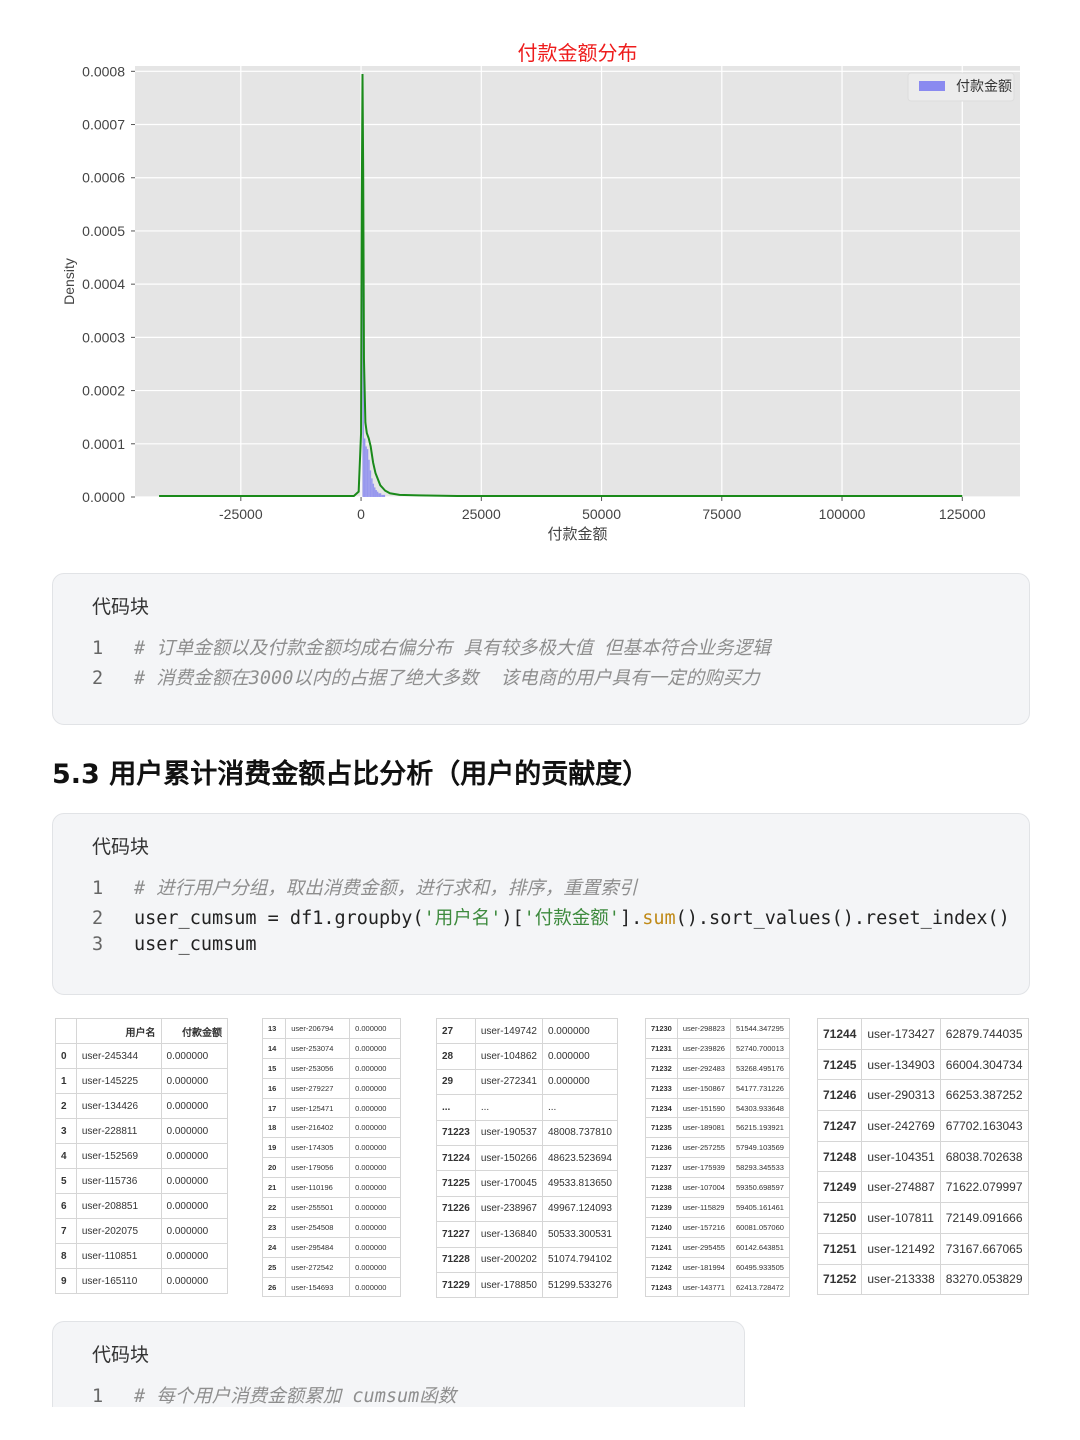 This screenshot has width=1080, height=1440. What do you see at coordinates (118, 1056) in the screenshot?
I see `row-username: user-245344` at bounding box center [118, 1056].